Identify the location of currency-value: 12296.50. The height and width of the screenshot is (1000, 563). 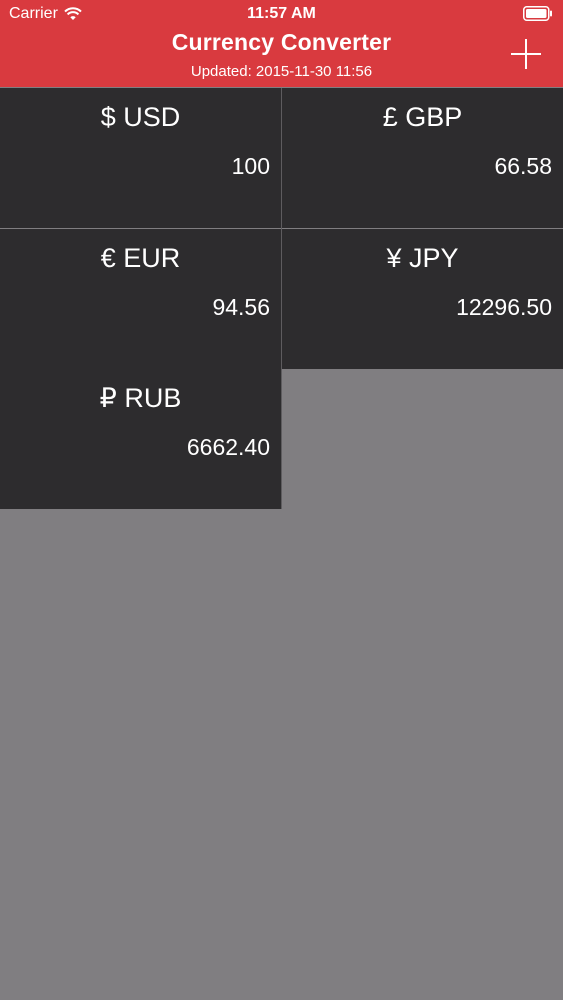
(504, 307).